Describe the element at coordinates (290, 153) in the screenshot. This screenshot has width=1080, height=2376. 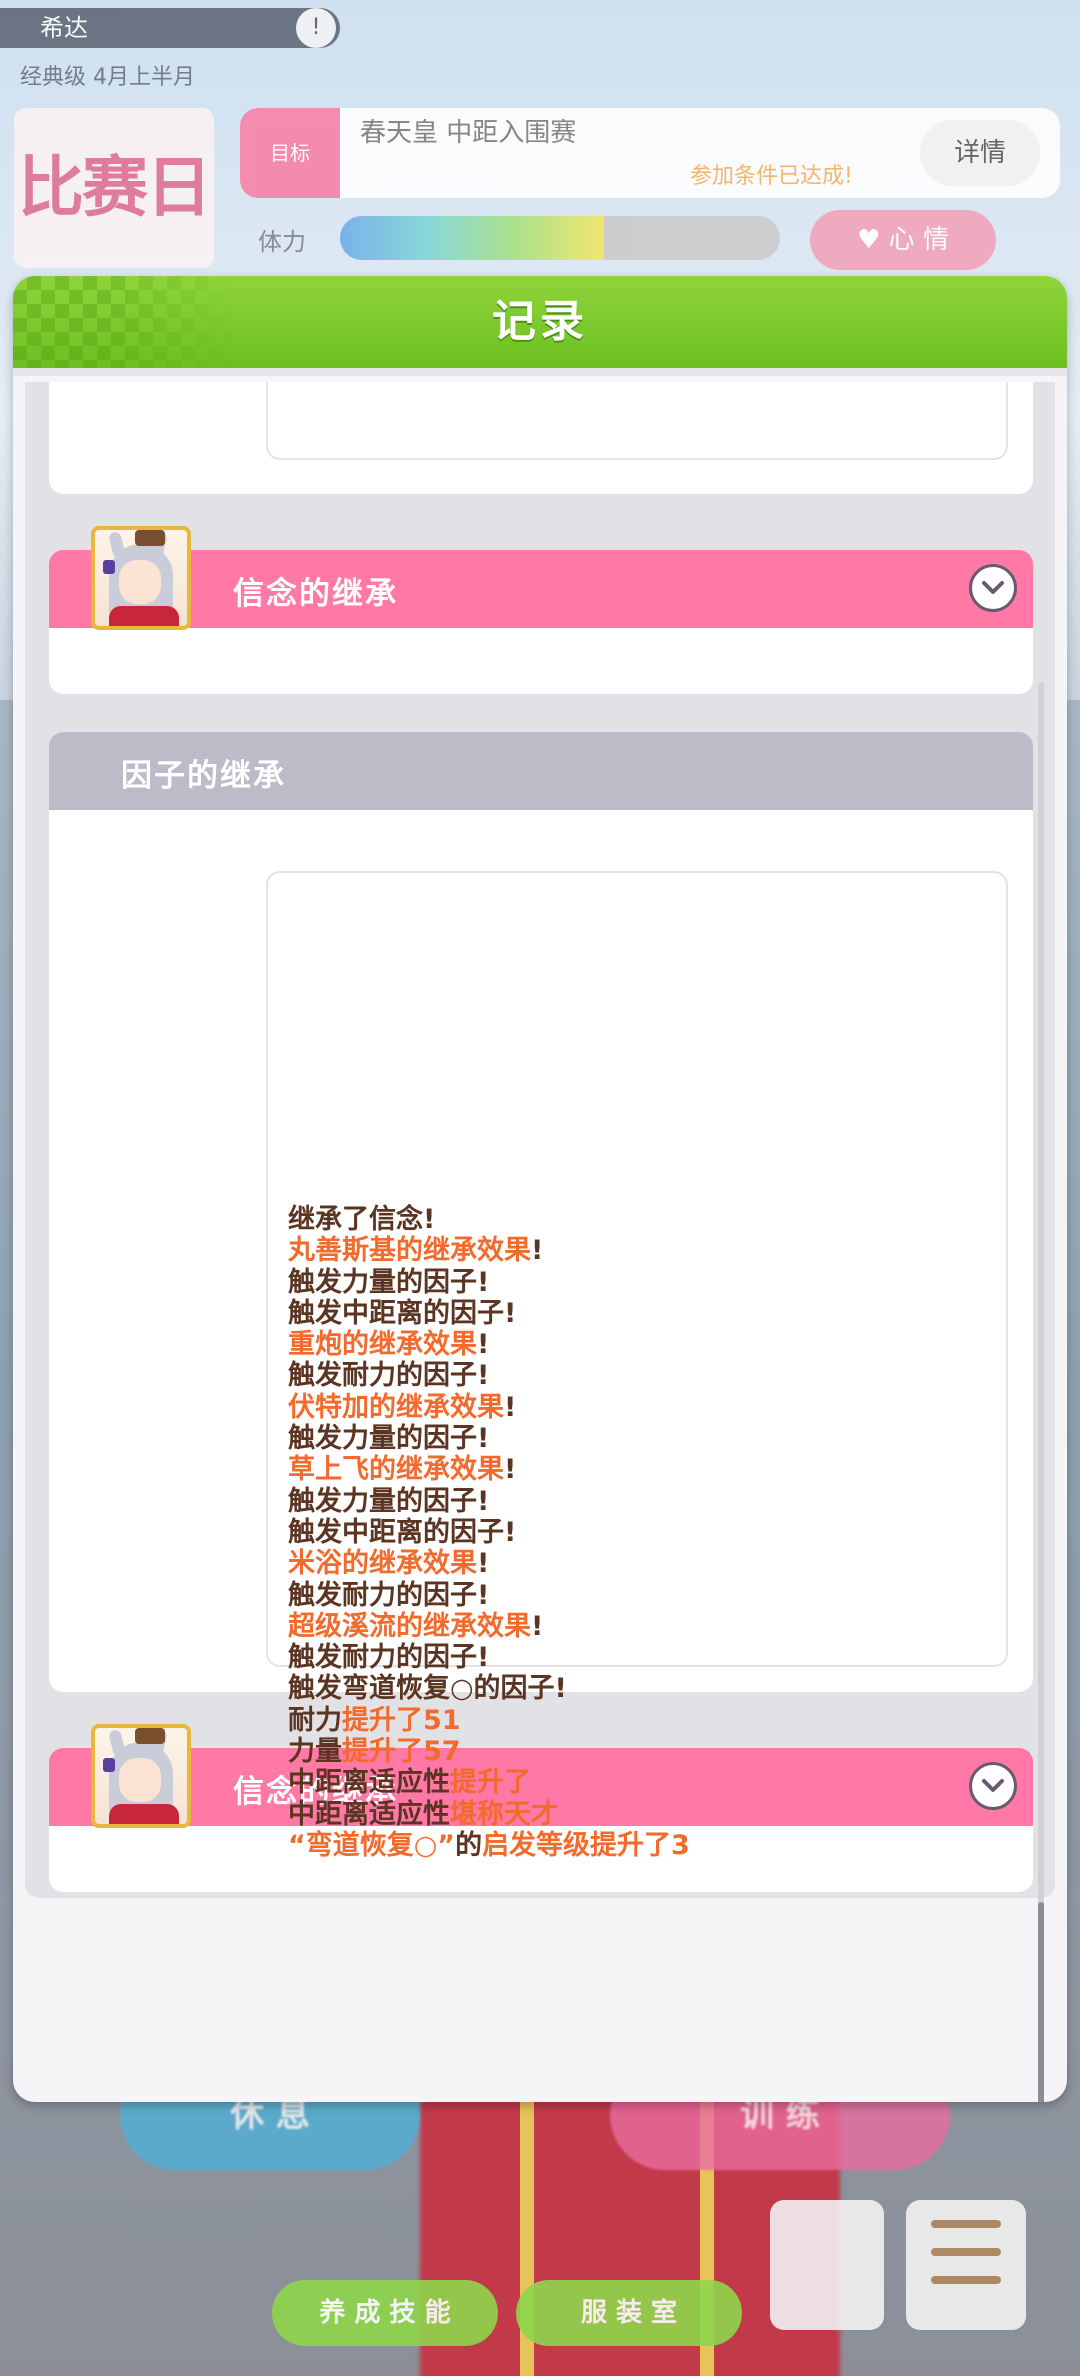
I see `goal-tag: 目标` at that location.